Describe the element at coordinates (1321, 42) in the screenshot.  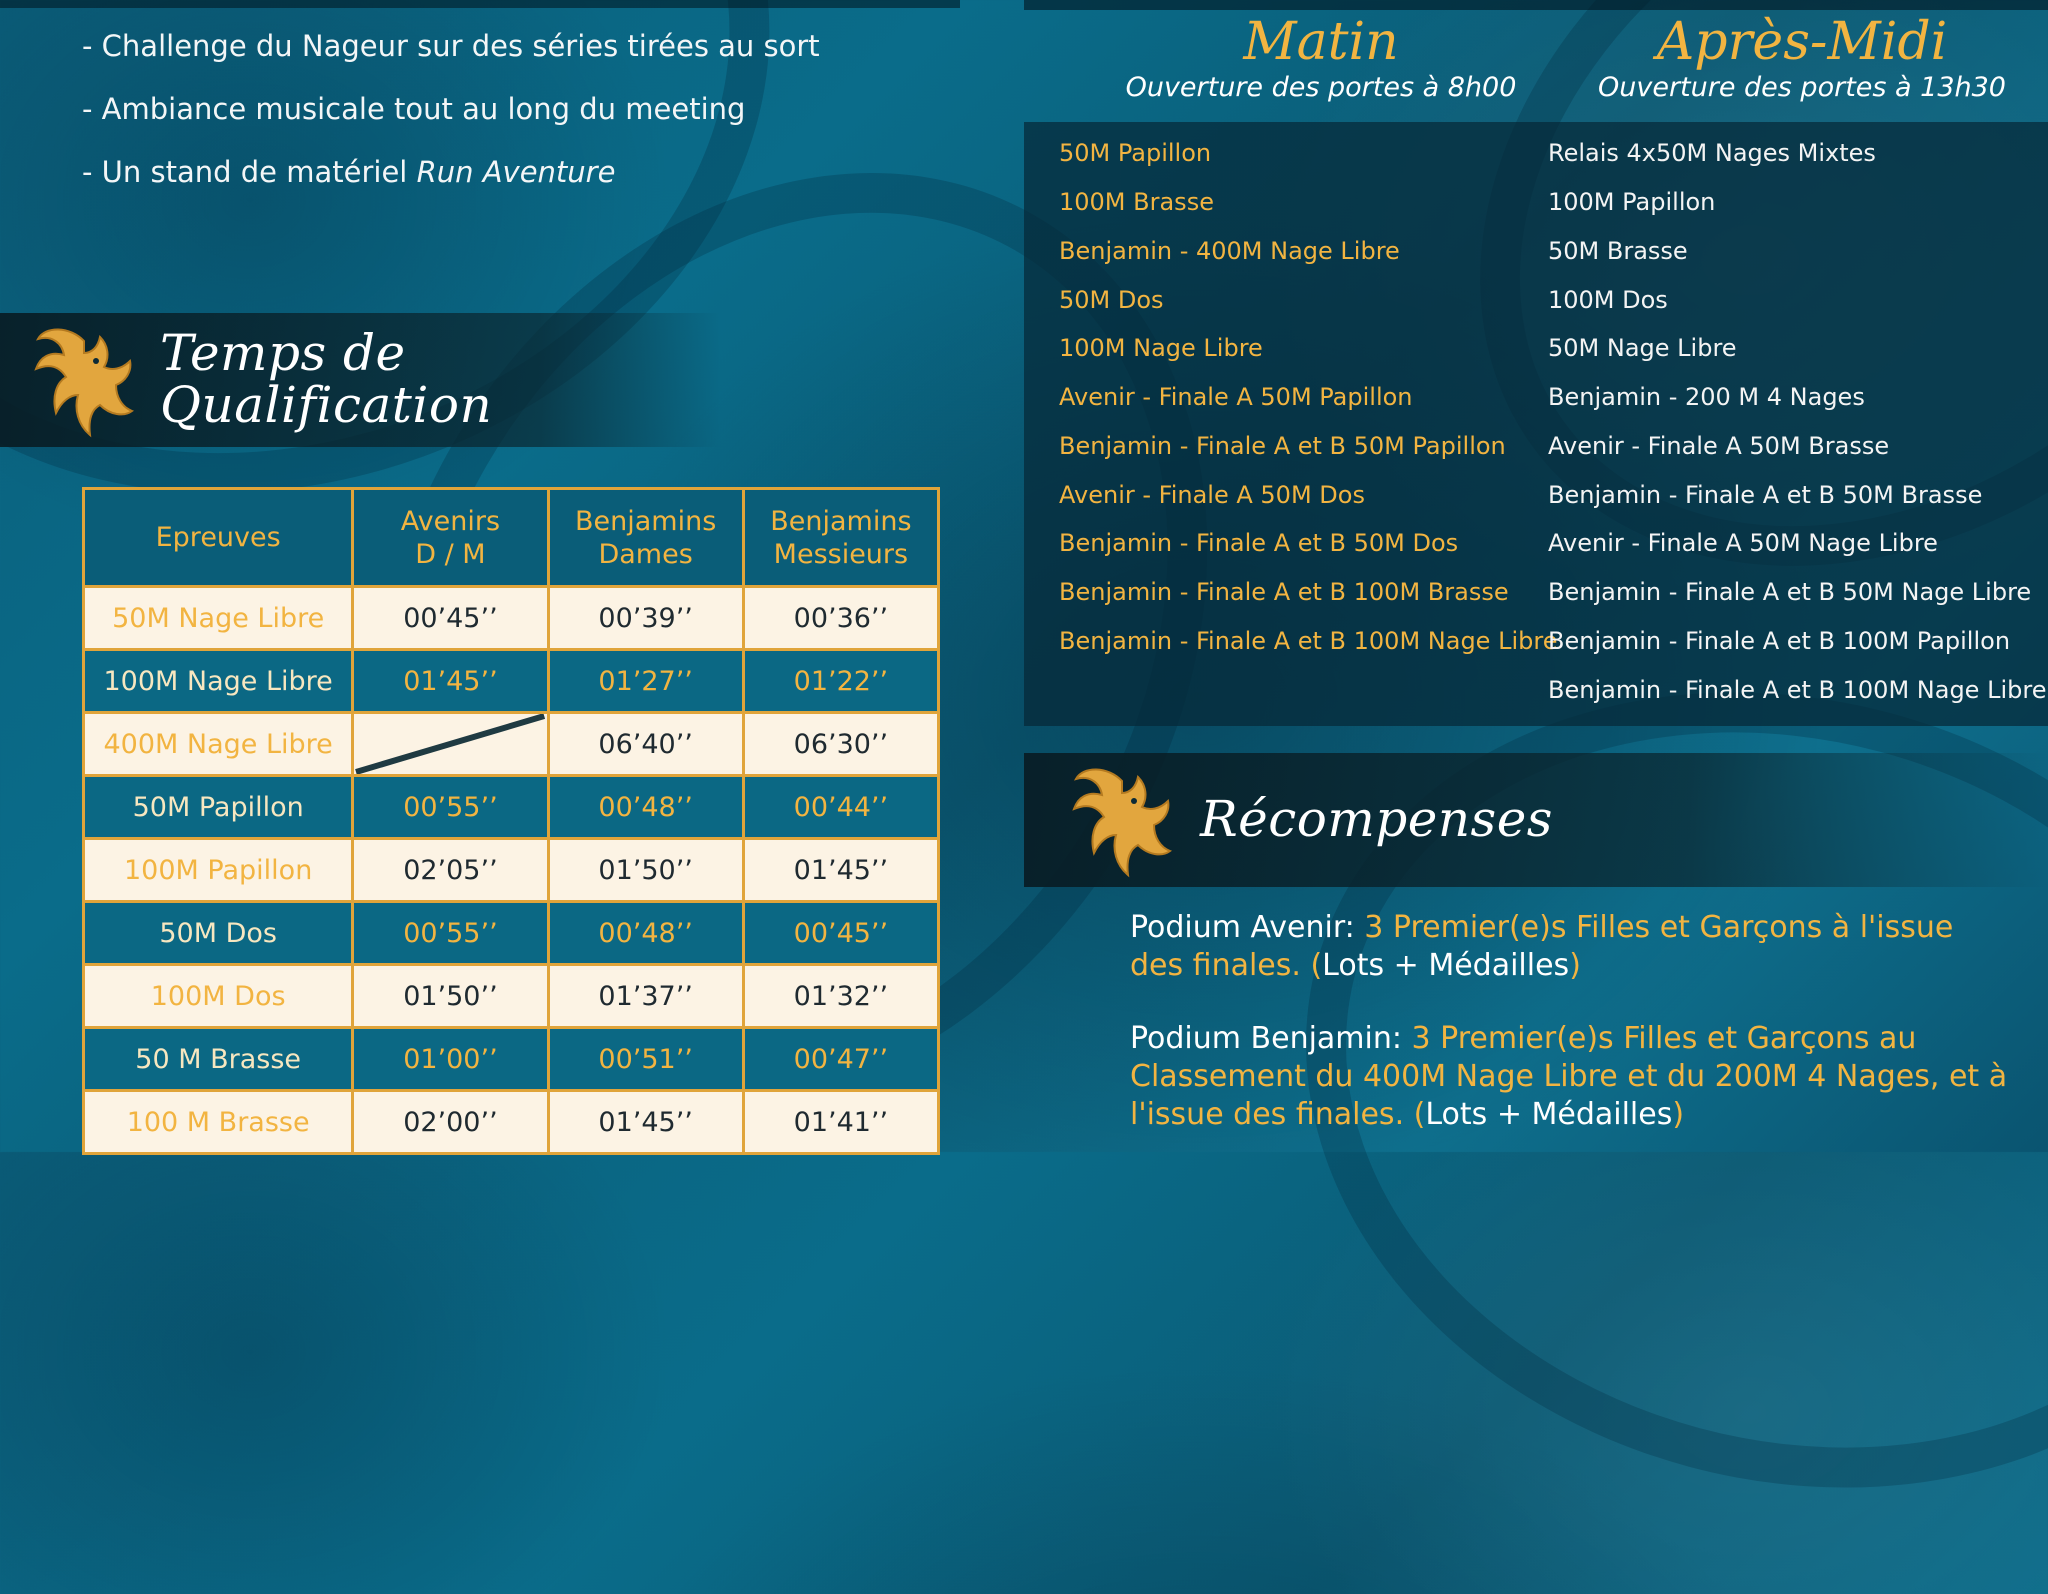
I see `morning-title: Matin` at that location.